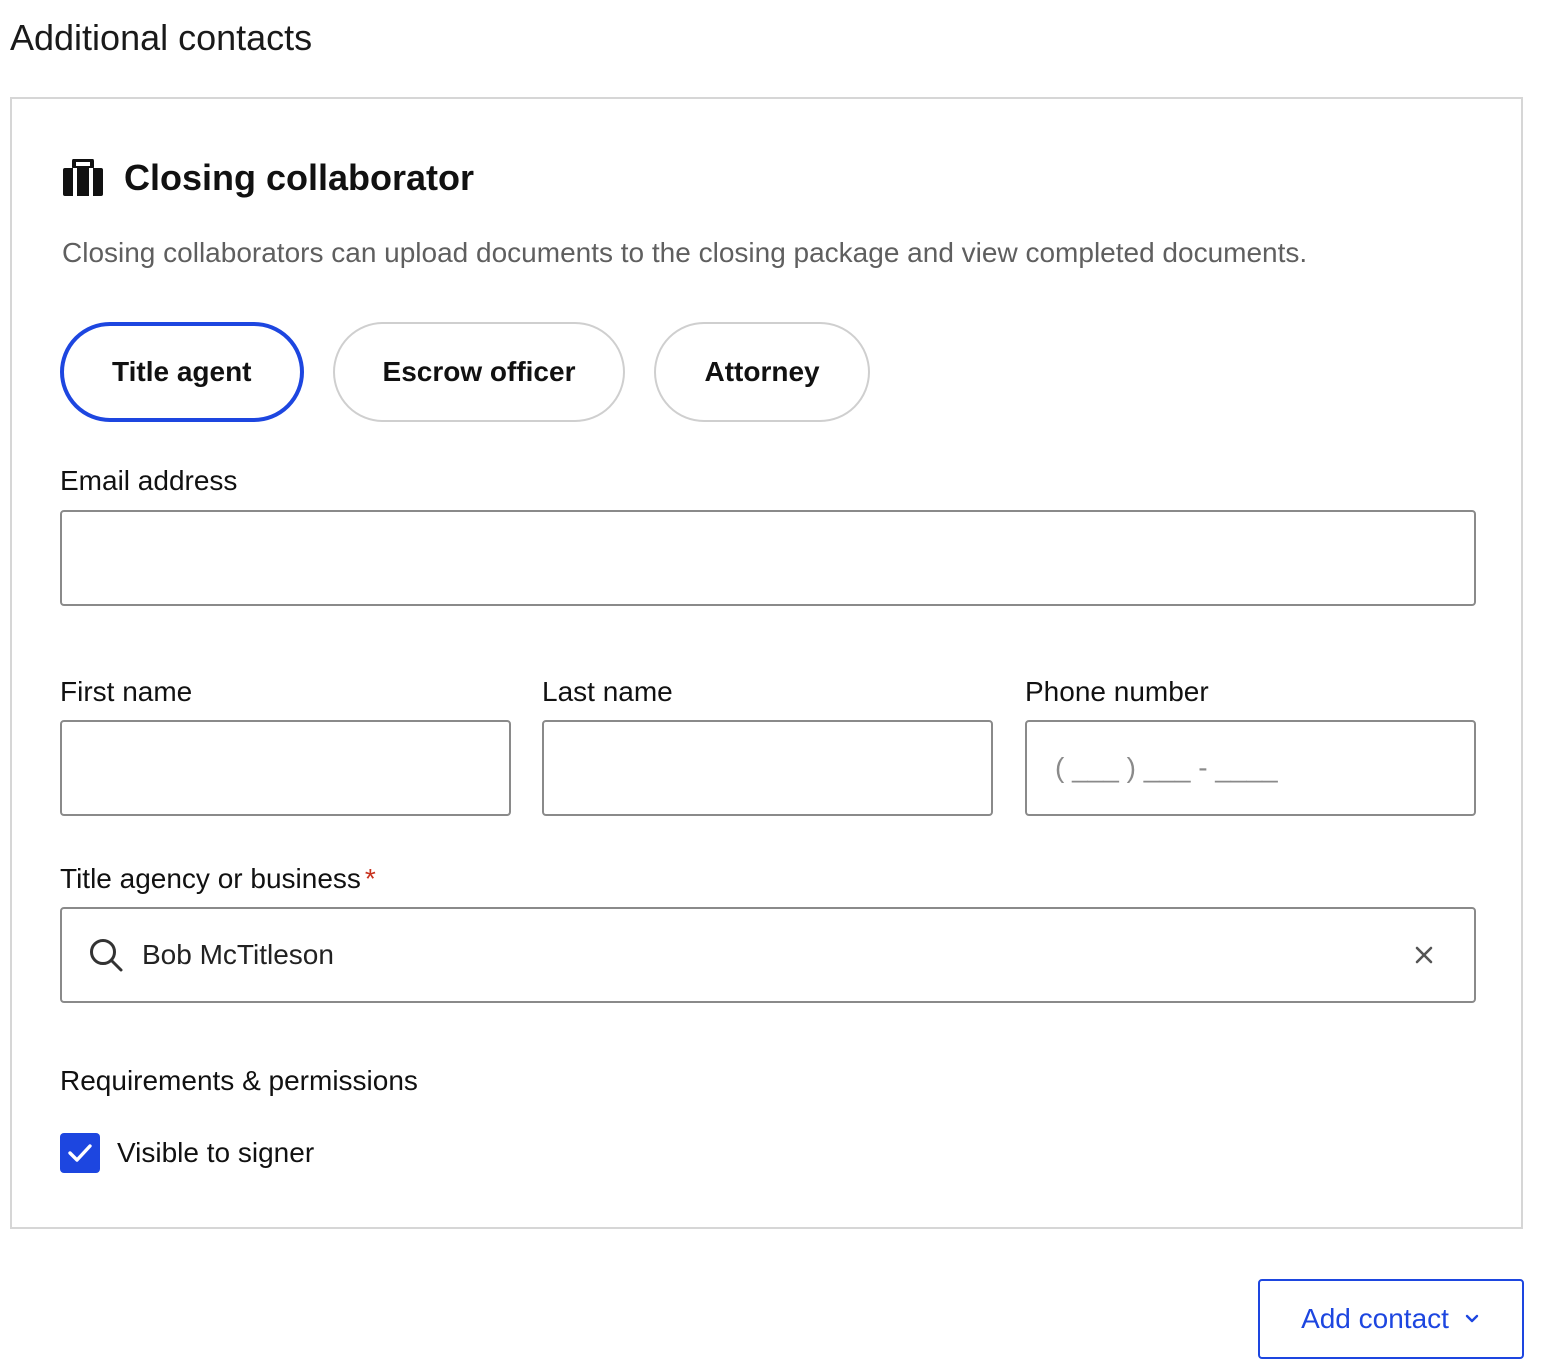  I want to click on add-contact-button: Add contact, so click(1391, 1319).